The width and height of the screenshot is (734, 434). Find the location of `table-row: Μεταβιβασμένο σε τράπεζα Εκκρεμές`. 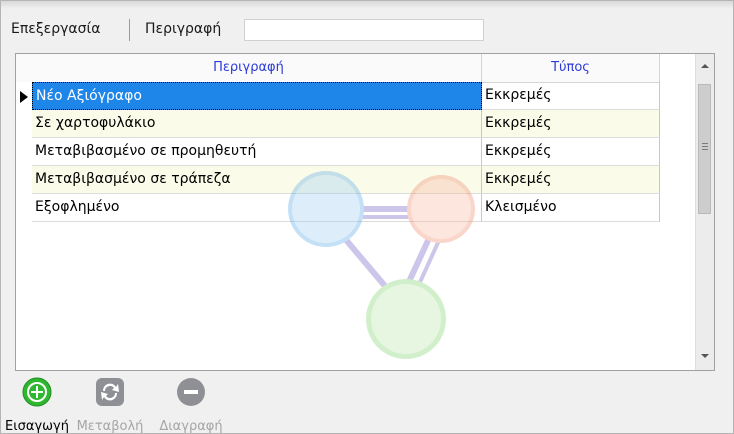

table-row: Μεταβιβασμένο σε τράπεζα Εκκρεμές is located at coordinates (346, 180).